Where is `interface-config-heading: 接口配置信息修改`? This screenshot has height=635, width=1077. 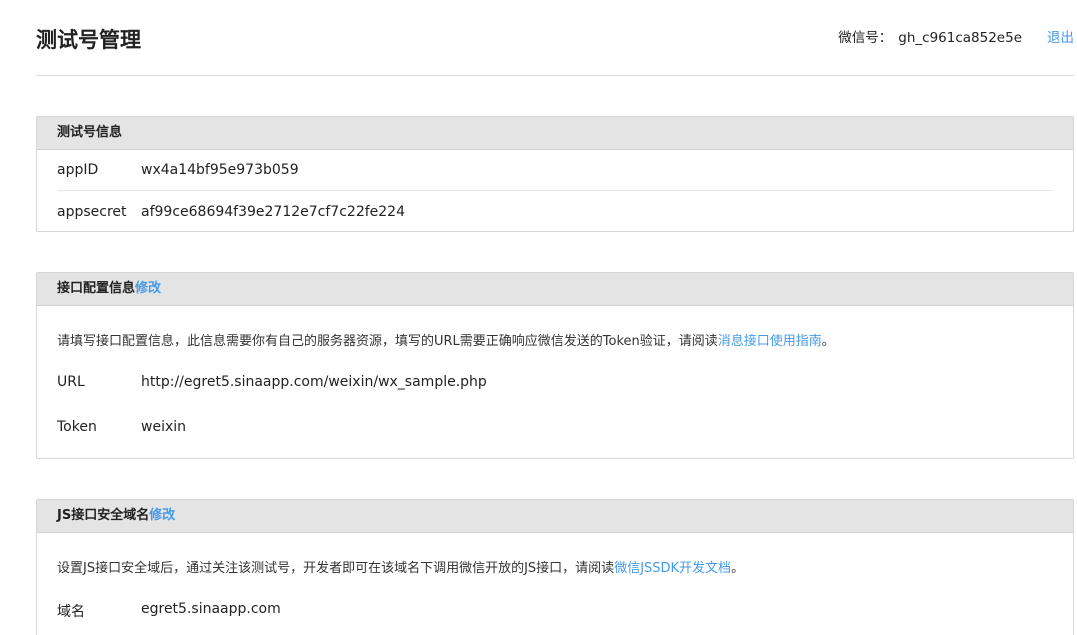
interface-config-heading: 接口配置信息修改 is located at coordinates (555, 289).